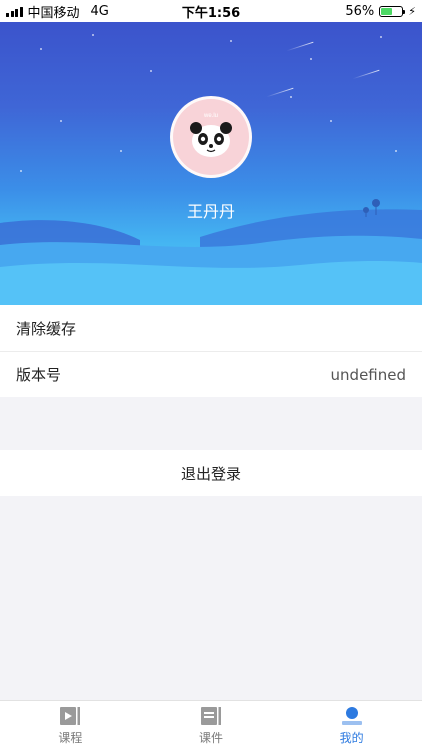 This screenshot has width=422, height=750. I want to click on document-icon, so click(211, 715).